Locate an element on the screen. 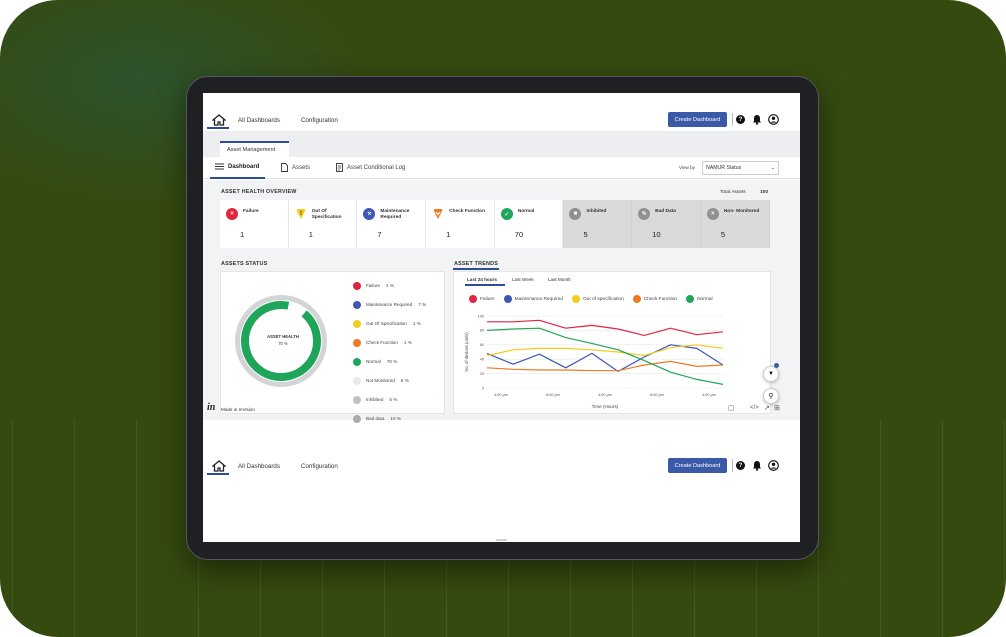 Image resolution: width=1006 pixels, height=637 pixels. module-tab-bar is located at coordinates (501, 144).